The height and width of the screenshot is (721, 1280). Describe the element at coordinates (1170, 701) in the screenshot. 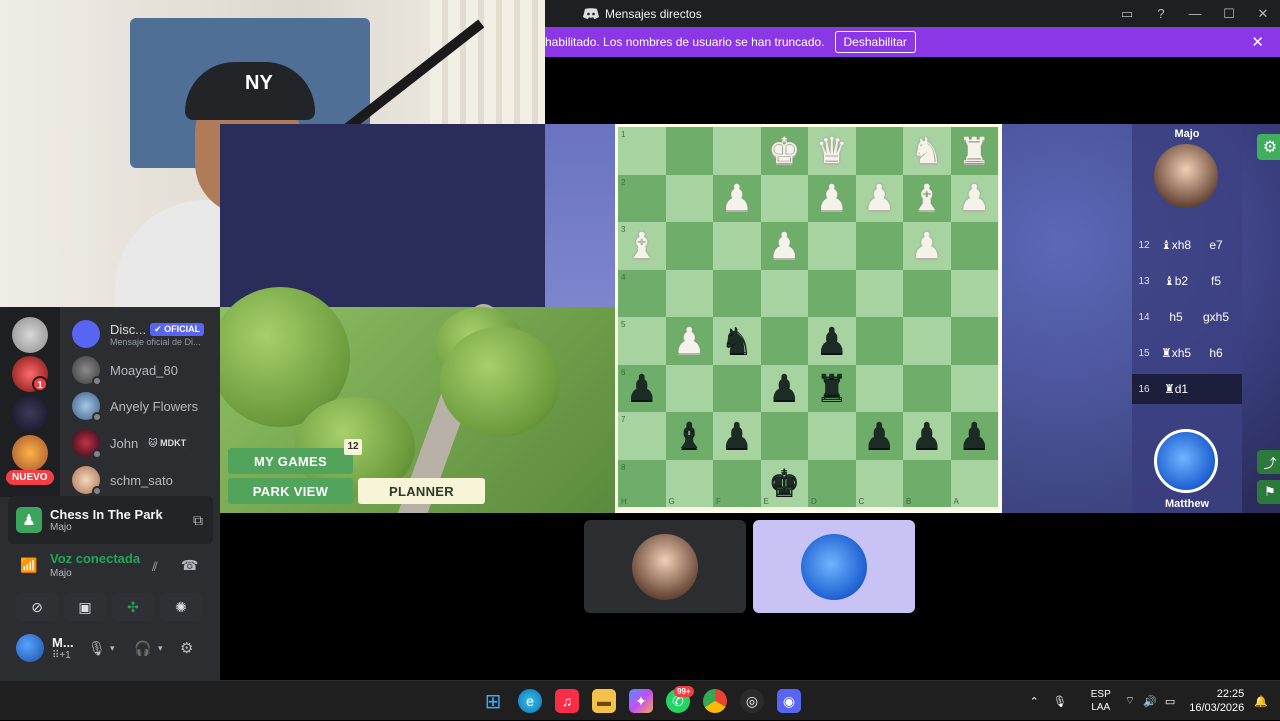

I see `battery-icon: ▭` at that location.